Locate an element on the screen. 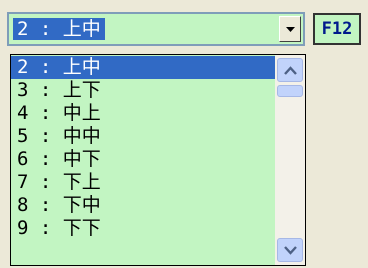 The image size is (368, 268). scroll-down-arrow-icon is located at coordinates (290, 250).